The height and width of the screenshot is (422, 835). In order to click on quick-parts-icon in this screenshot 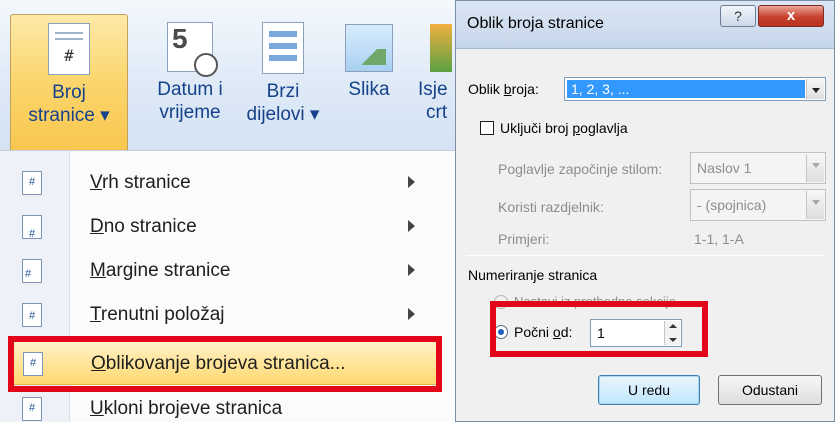, I will do `click(283, 48)`.